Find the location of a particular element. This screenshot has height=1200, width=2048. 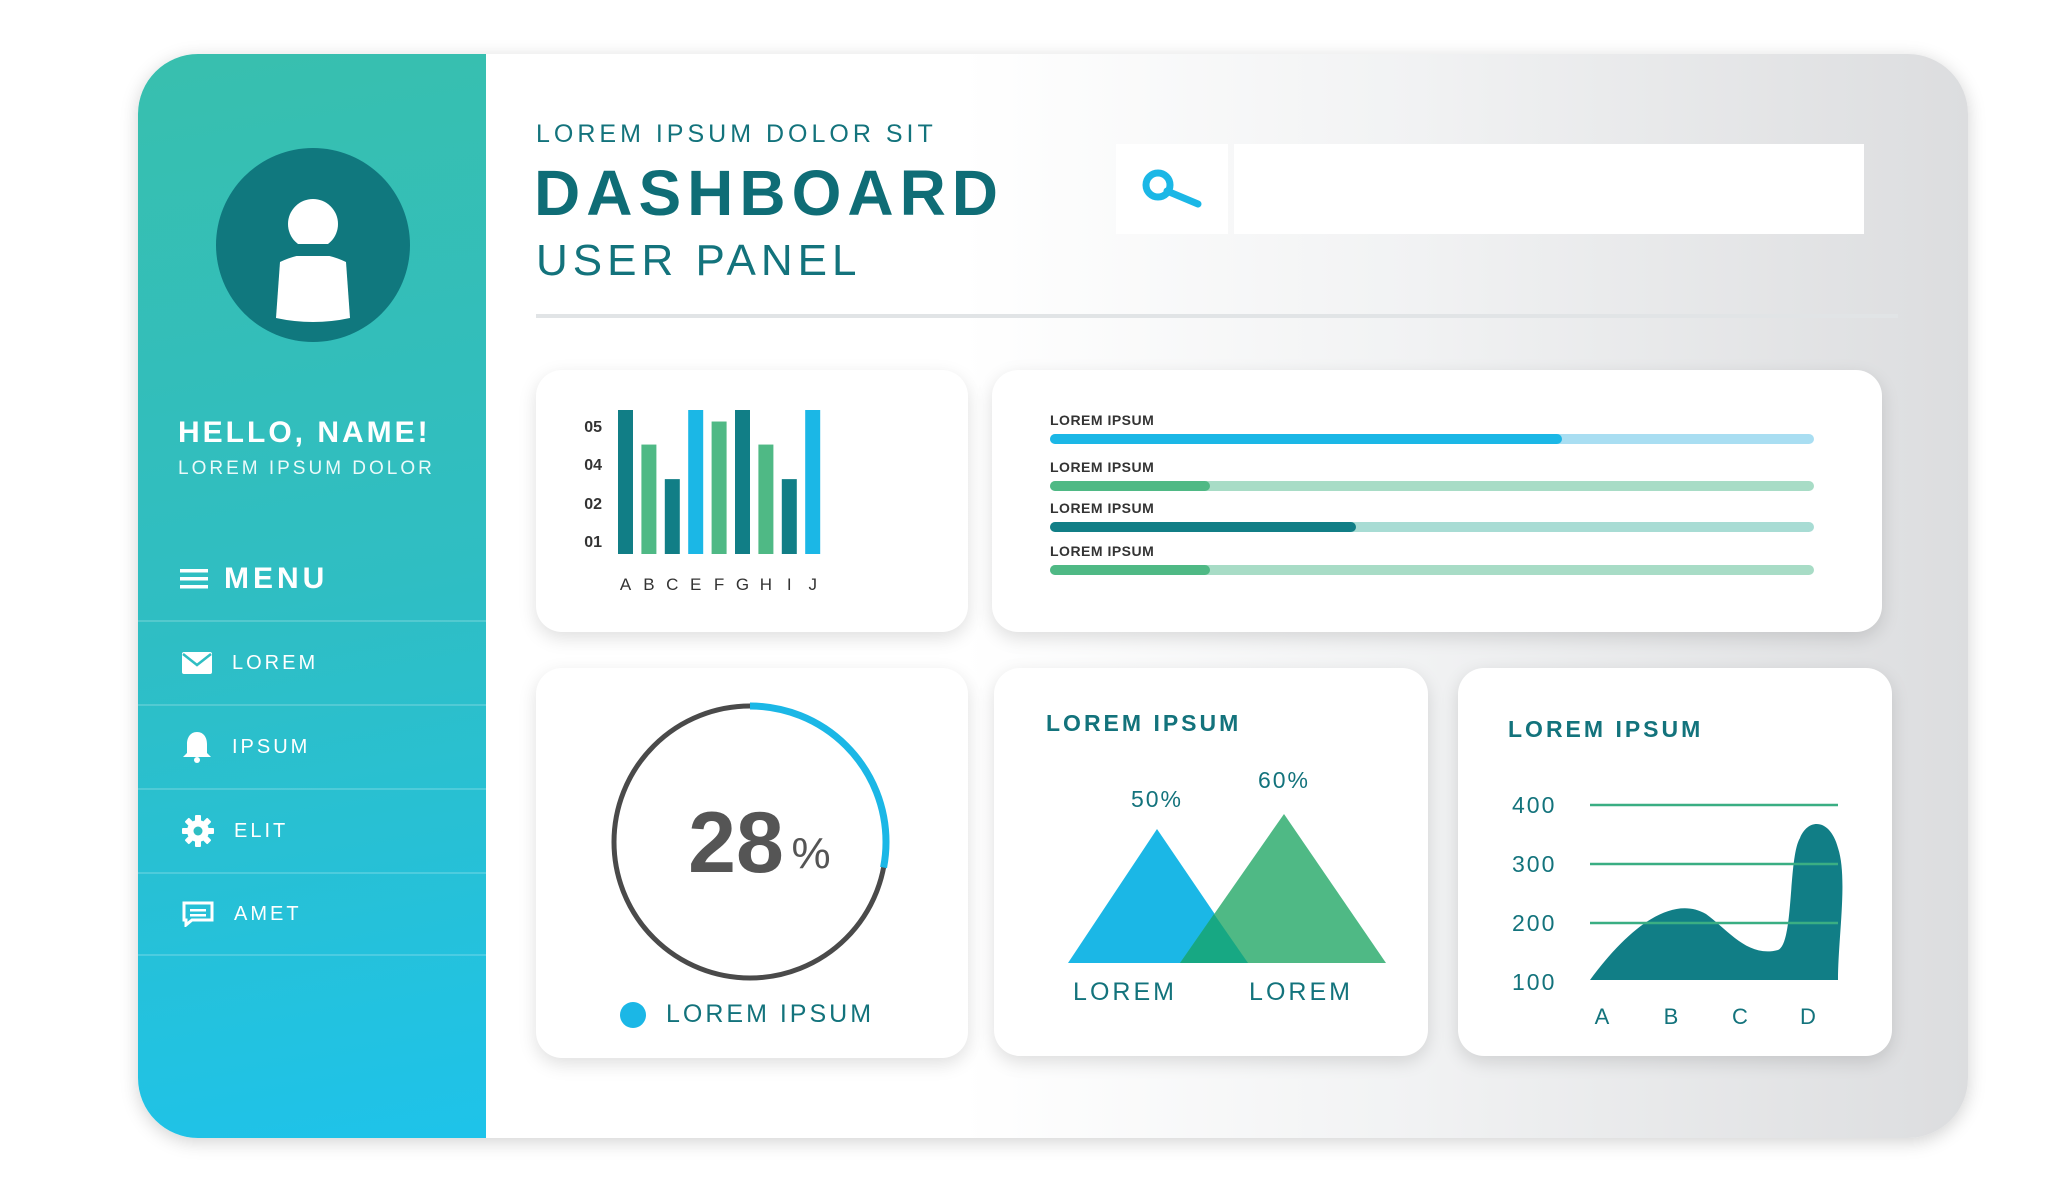

legend-dot-icon is located at coordinates (633, 1014).